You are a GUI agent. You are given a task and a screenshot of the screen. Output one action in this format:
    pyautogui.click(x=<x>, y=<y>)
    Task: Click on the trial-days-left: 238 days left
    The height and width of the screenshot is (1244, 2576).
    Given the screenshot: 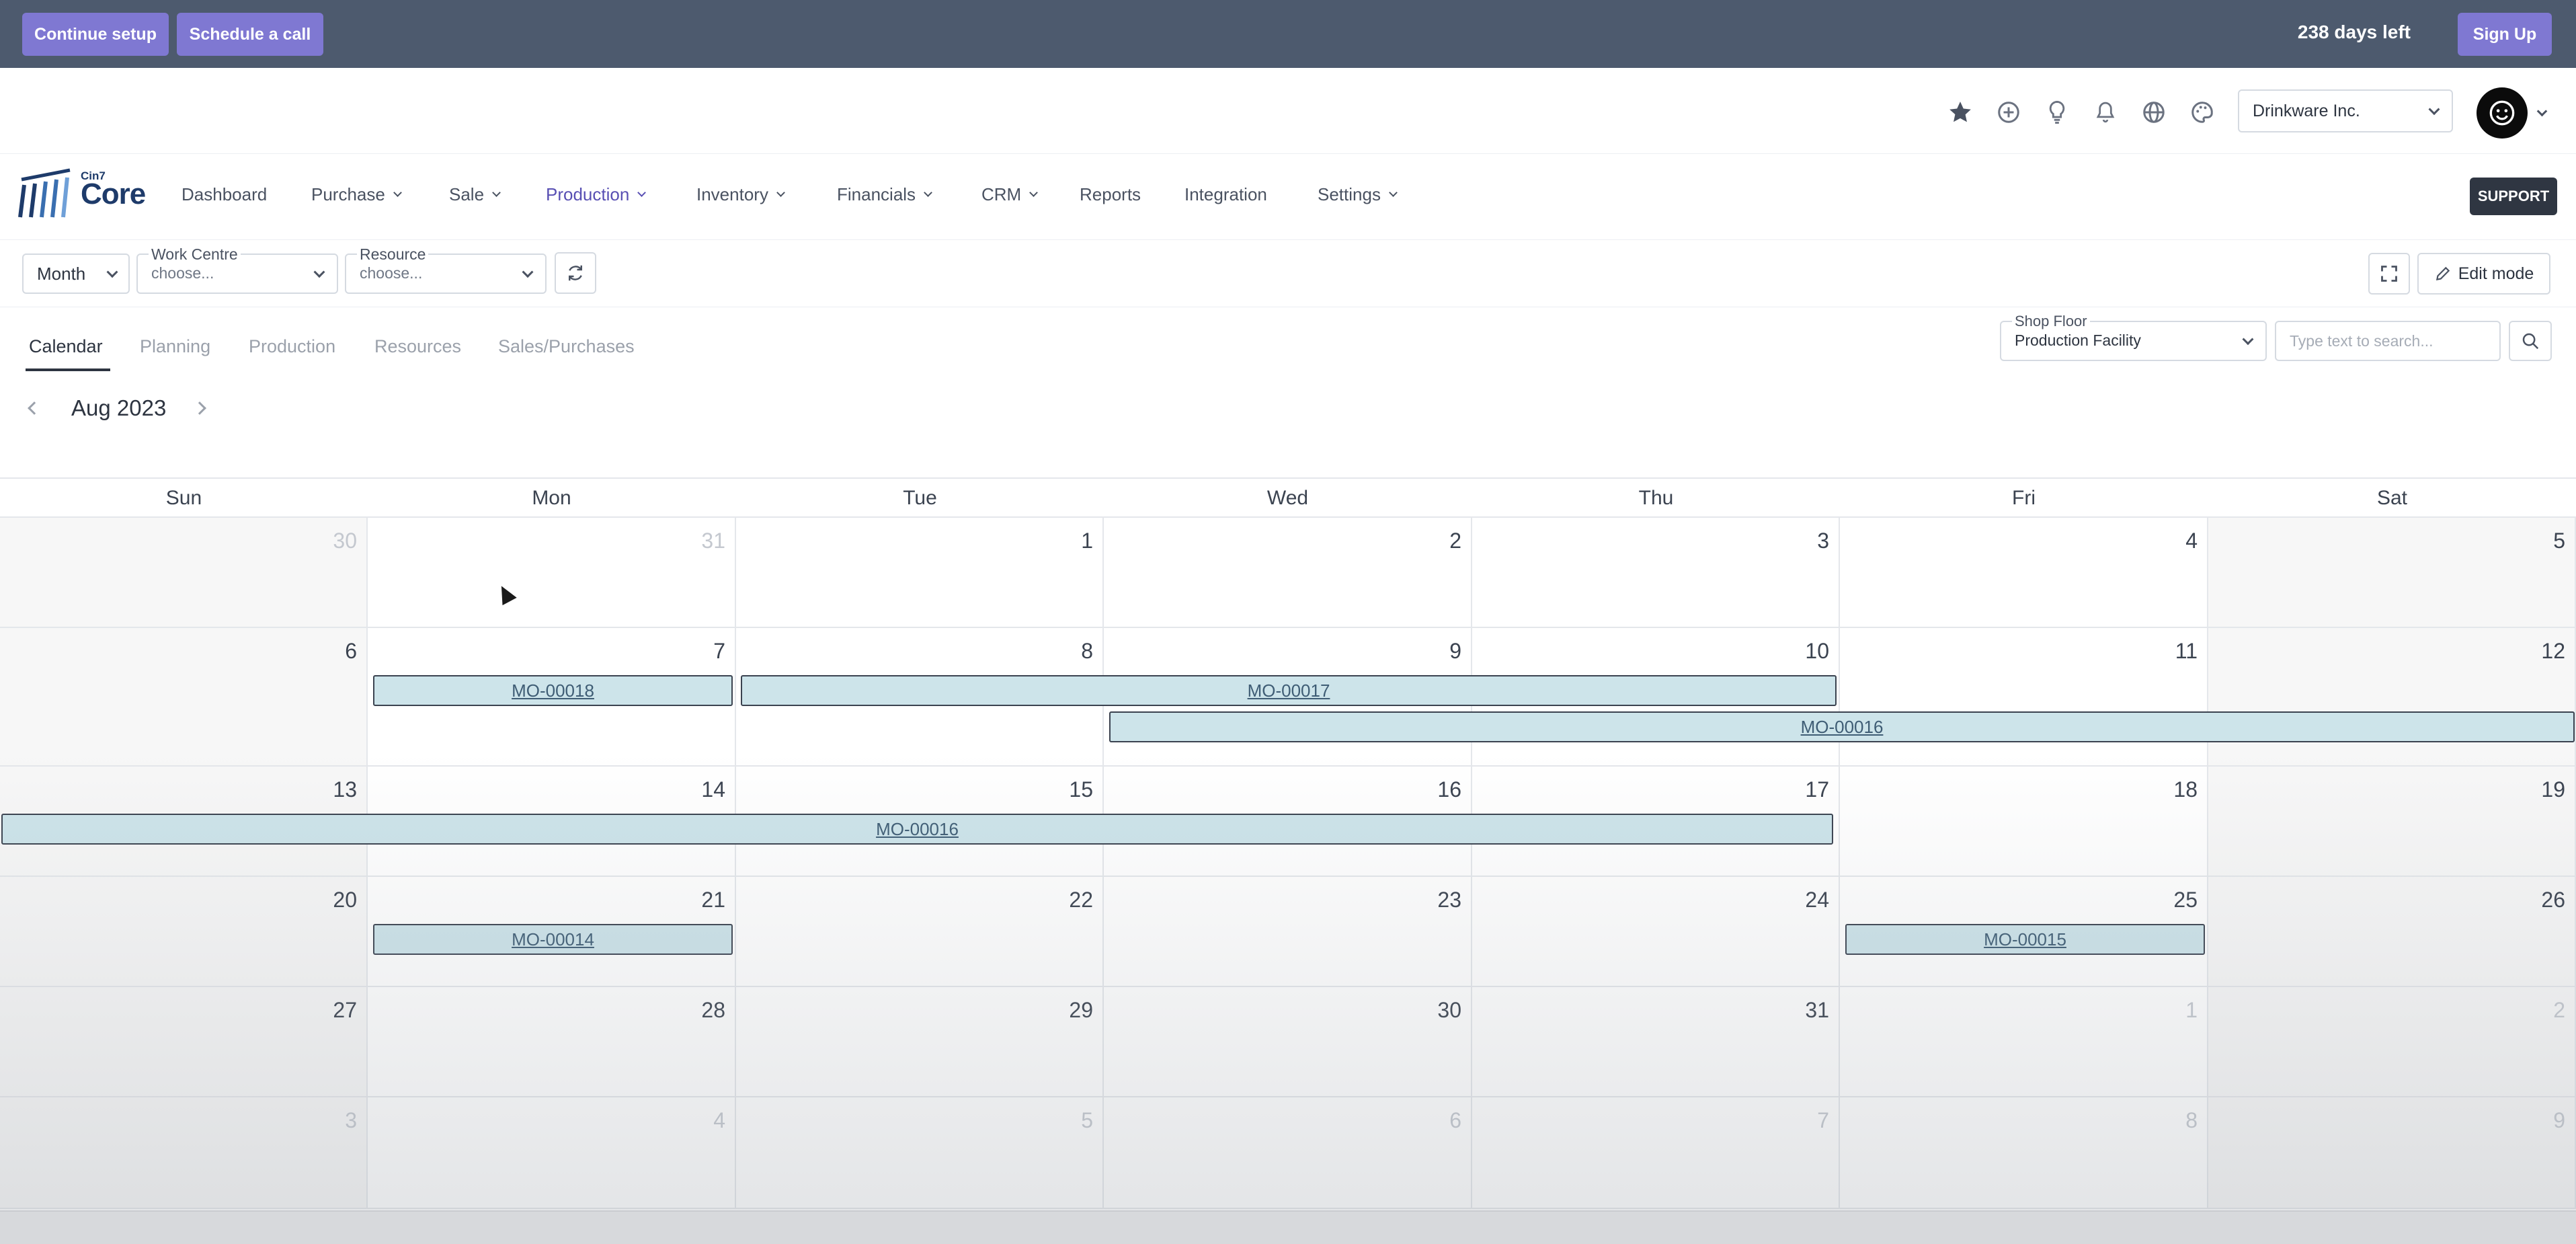 What is the action you would take?
    pyautogui.click(x=2354, y=32)
    